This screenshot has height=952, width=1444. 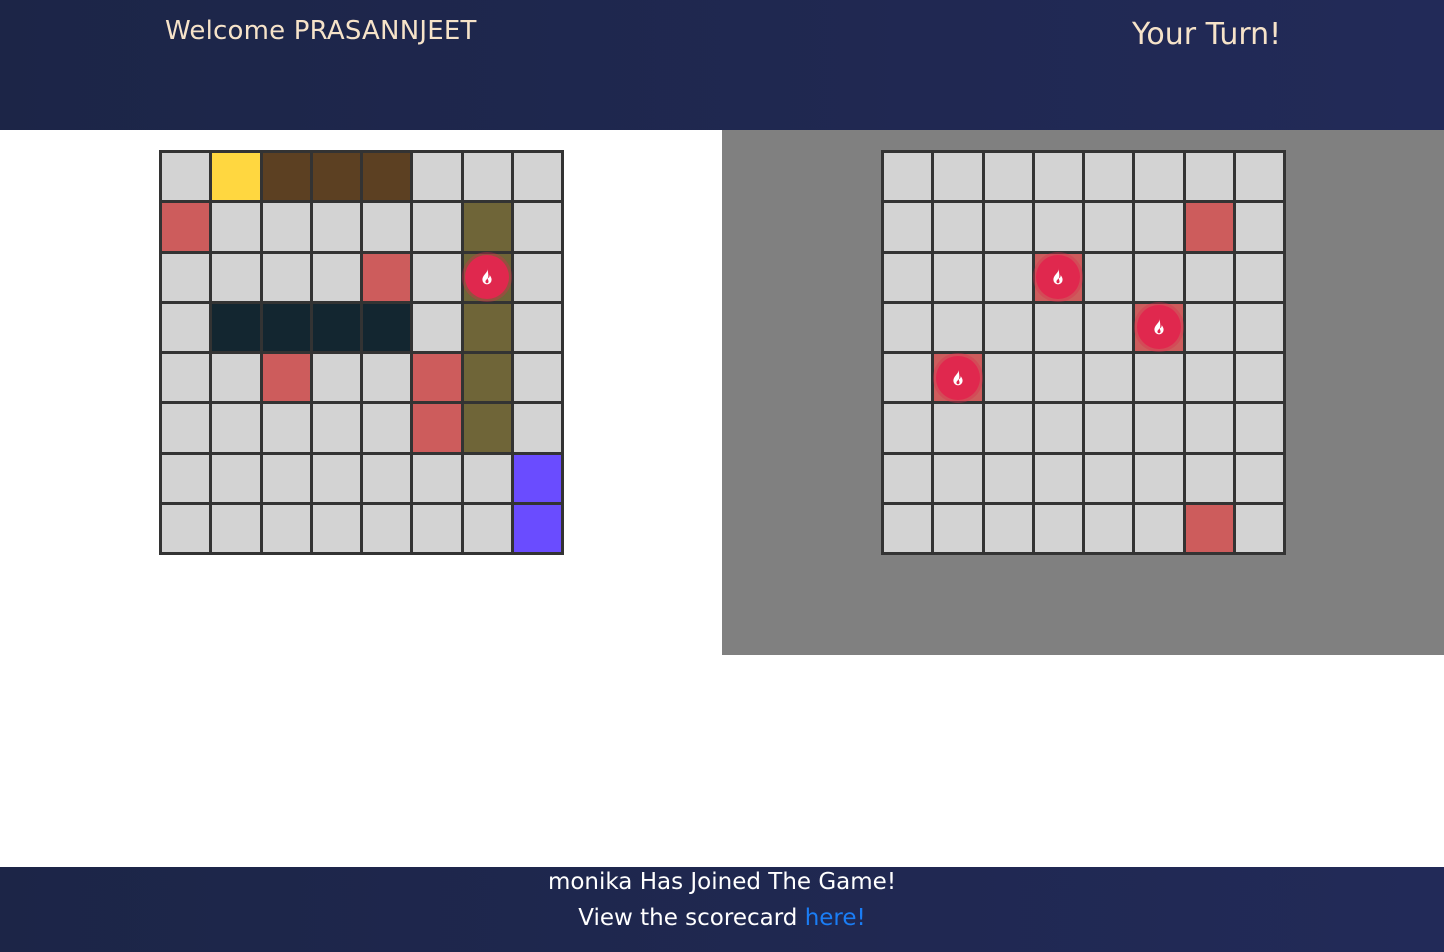 What do you see at coordinates (186, 478) in the screenshot?
I see `player-board-cell-r7-c1` at bounding box center [186, 478].